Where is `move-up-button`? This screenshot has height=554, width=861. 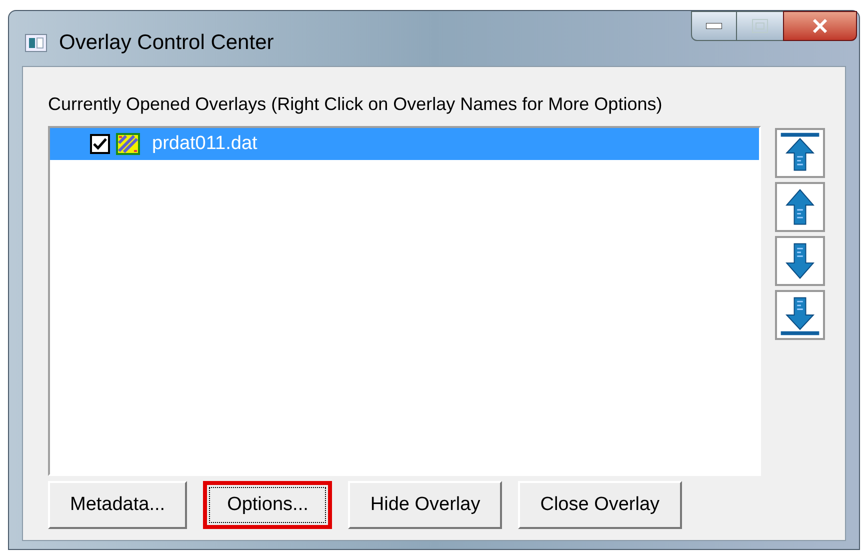
move-up-button is located at coordinates (800, 207).